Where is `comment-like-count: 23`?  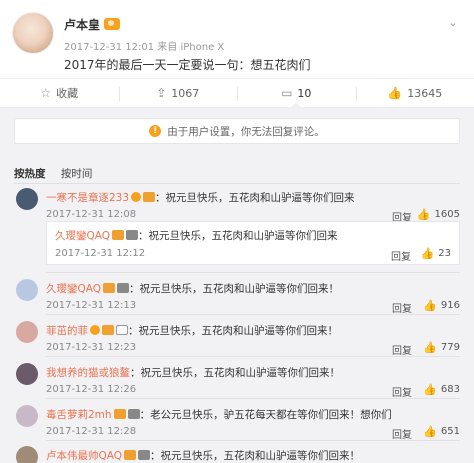
comment-like-count: 23 is located at coordinates (444, 253).